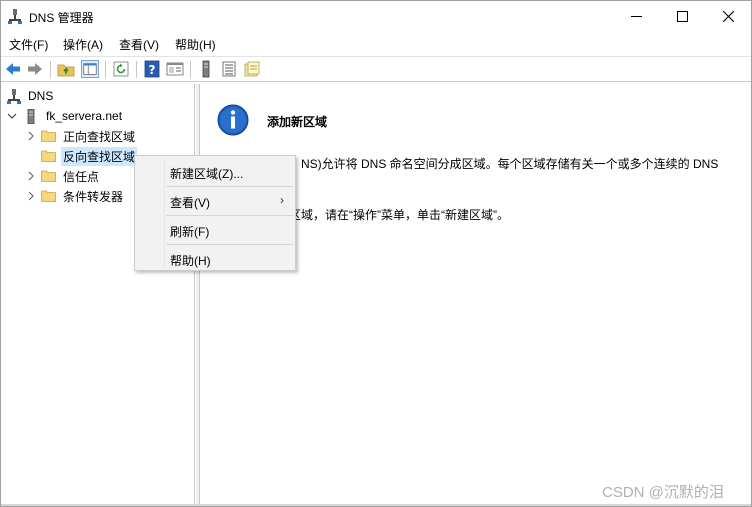 The height and width of the screenshot is (507, 752). Describe the element at coordinates (61, 18) in the screenshot. I see `window-title: DNS 管理器` at that location.